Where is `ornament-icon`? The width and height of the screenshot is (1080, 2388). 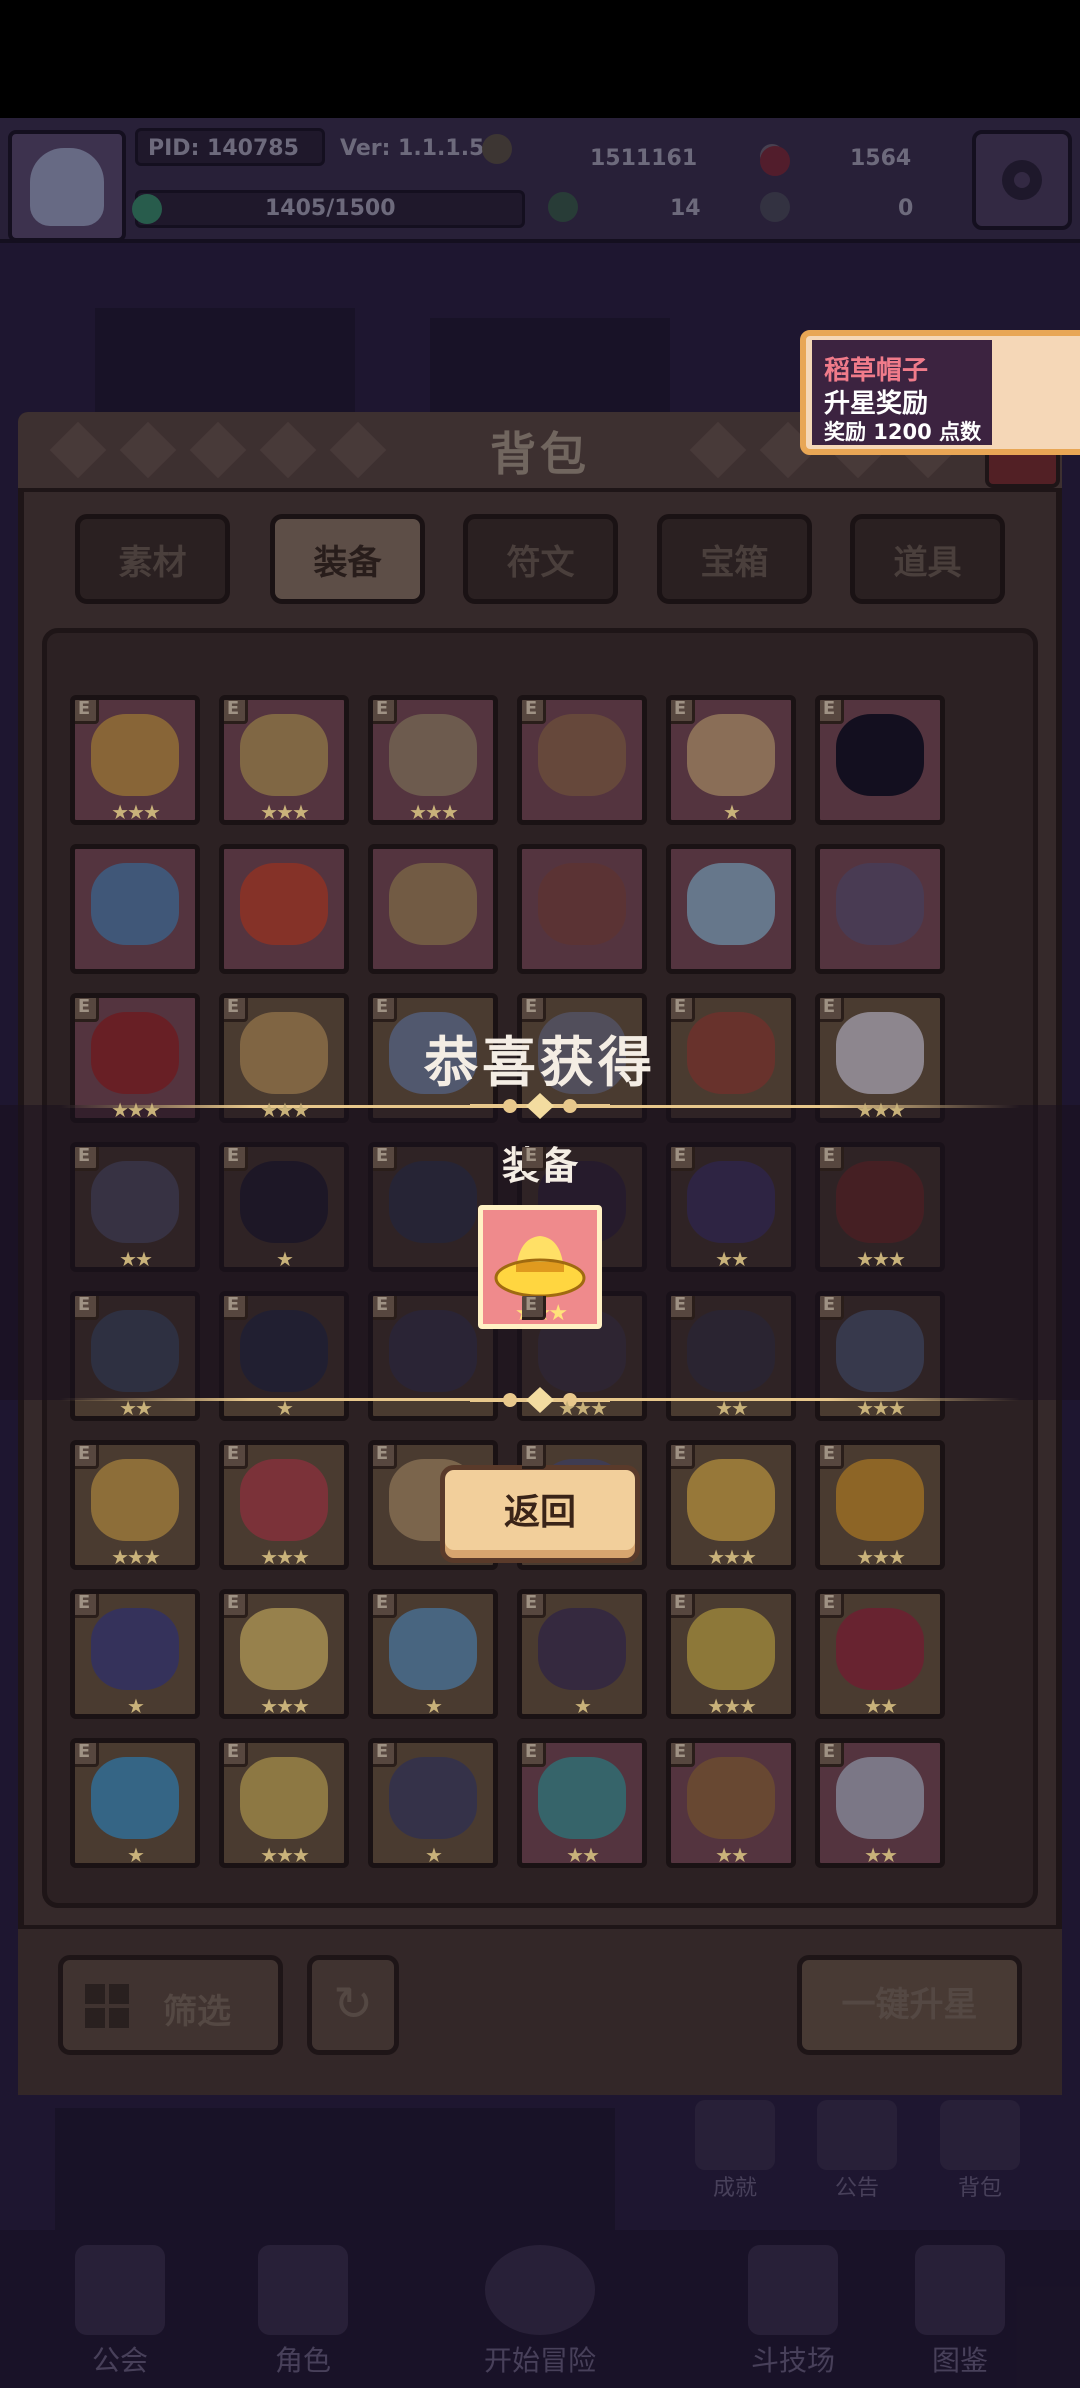 ornament-icon is located at coordinates (540, 1106).